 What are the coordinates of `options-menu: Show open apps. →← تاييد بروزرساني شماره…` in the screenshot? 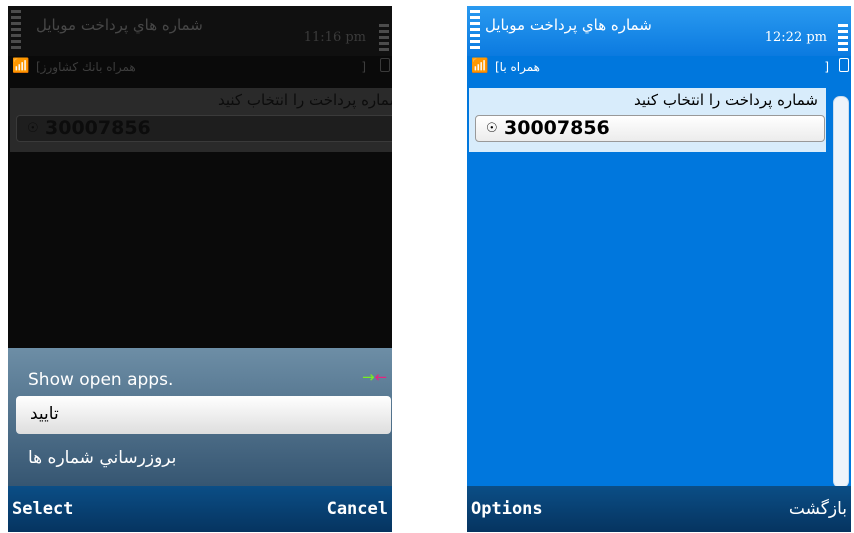 It's located at (200, 418).